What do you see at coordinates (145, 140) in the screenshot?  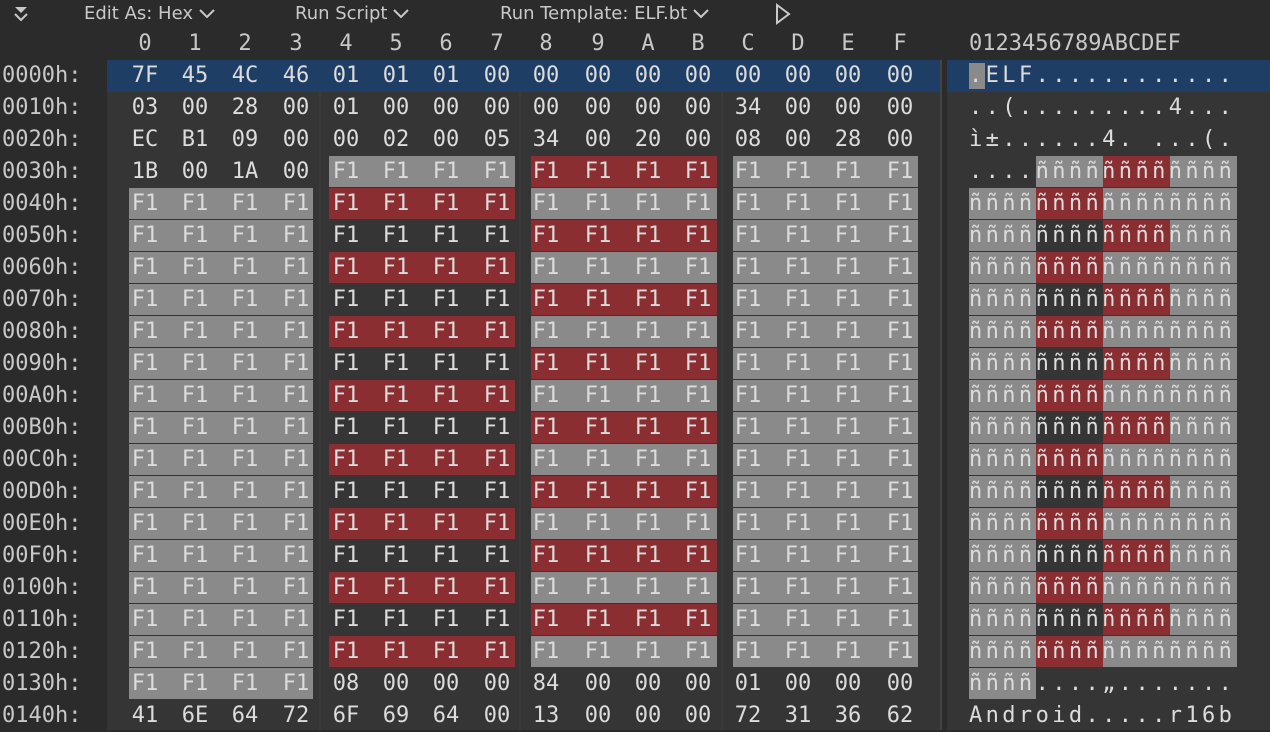 I see `hex-byte: EC` at bounding box center [145, 140].